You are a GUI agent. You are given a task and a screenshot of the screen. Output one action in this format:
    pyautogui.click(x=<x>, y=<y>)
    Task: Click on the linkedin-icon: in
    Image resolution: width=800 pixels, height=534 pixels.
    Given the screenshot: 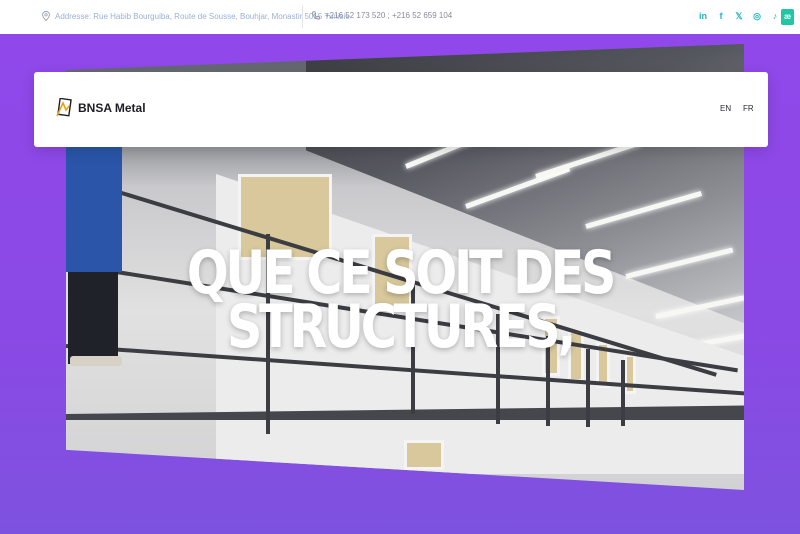 What is the action you would take?
    pyautogui.click(x=703, y=16)
    